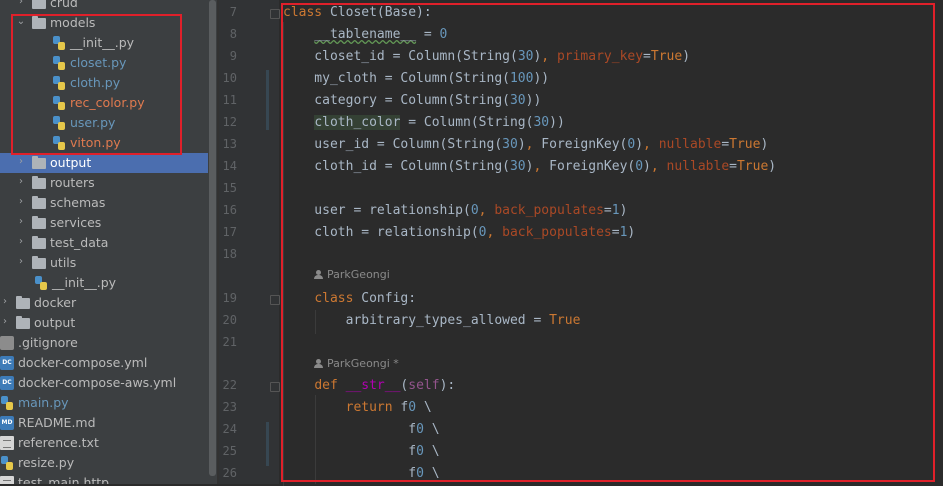 The height and width of the screenshot is (486, 943). Describe the element at coordinates (229, 342) in the screenshot. I see `line-number: 21` at that location.